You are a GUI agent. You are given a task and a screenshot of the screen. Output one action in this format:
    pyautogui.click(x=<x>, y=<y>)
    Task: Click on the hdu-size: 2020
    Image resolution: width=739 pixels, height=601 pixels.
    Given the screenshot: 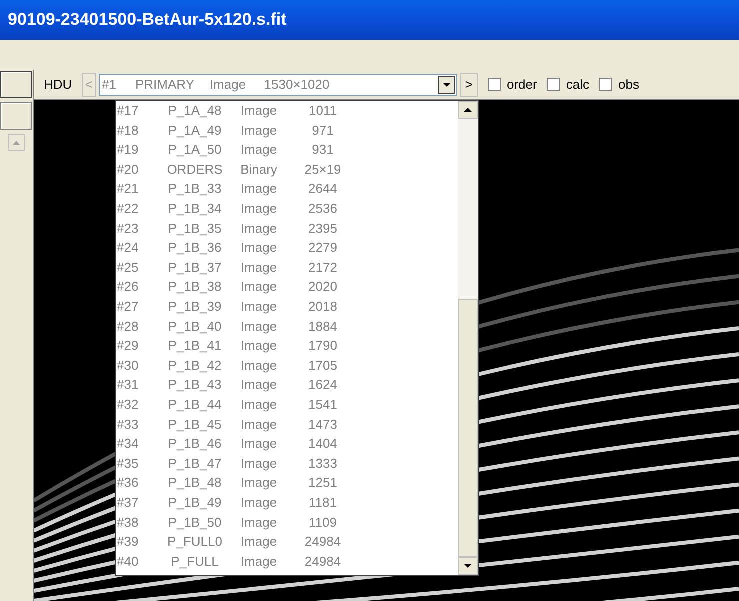 What is the action you would take?
    pyautogui.click(x=323, y=287)
    